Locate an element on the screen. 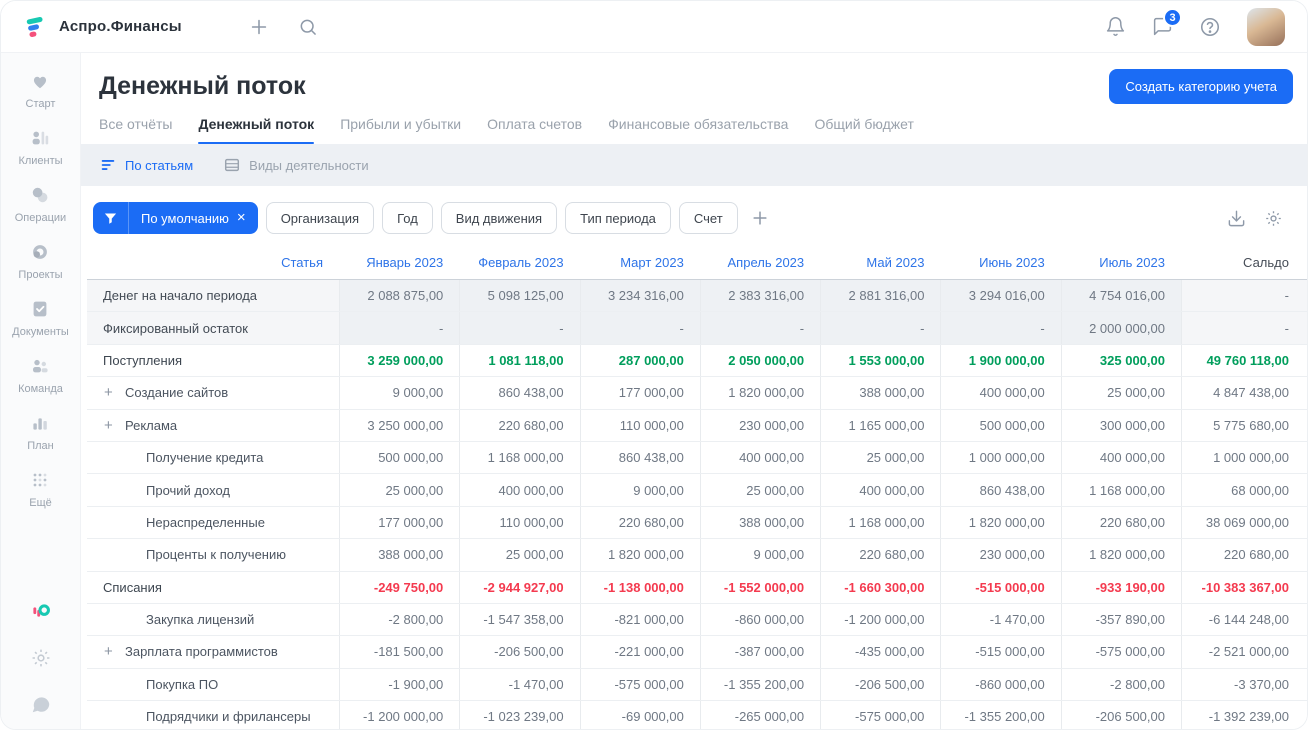 The height and width of the screenshot is (730, 1308). sidebar-item: Операции is located at coordinates (40, 203).